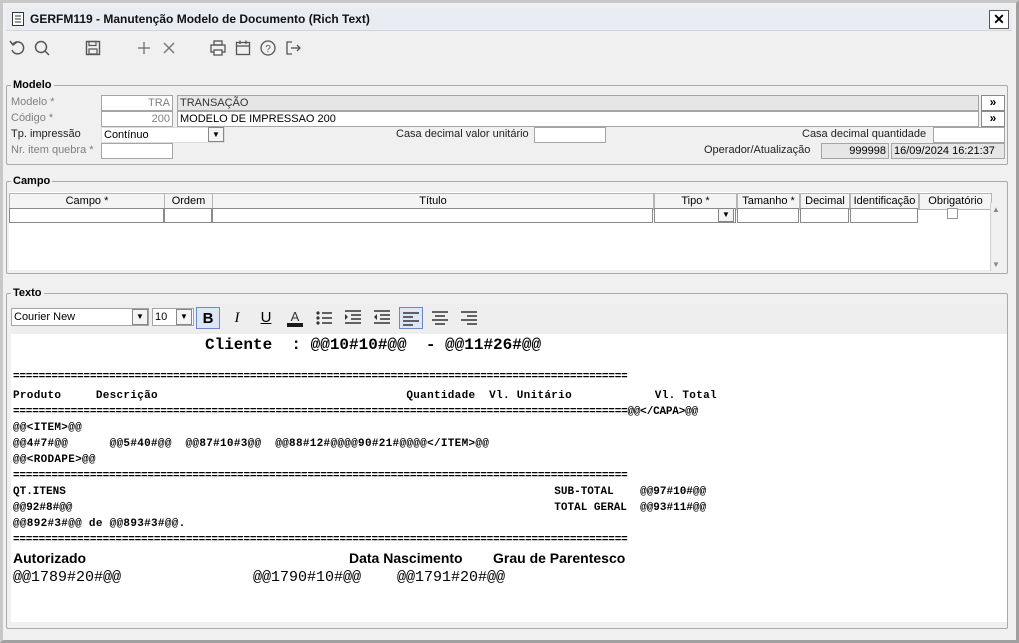  I want to click on modelo-legend: Modelo, so click(32, 85).